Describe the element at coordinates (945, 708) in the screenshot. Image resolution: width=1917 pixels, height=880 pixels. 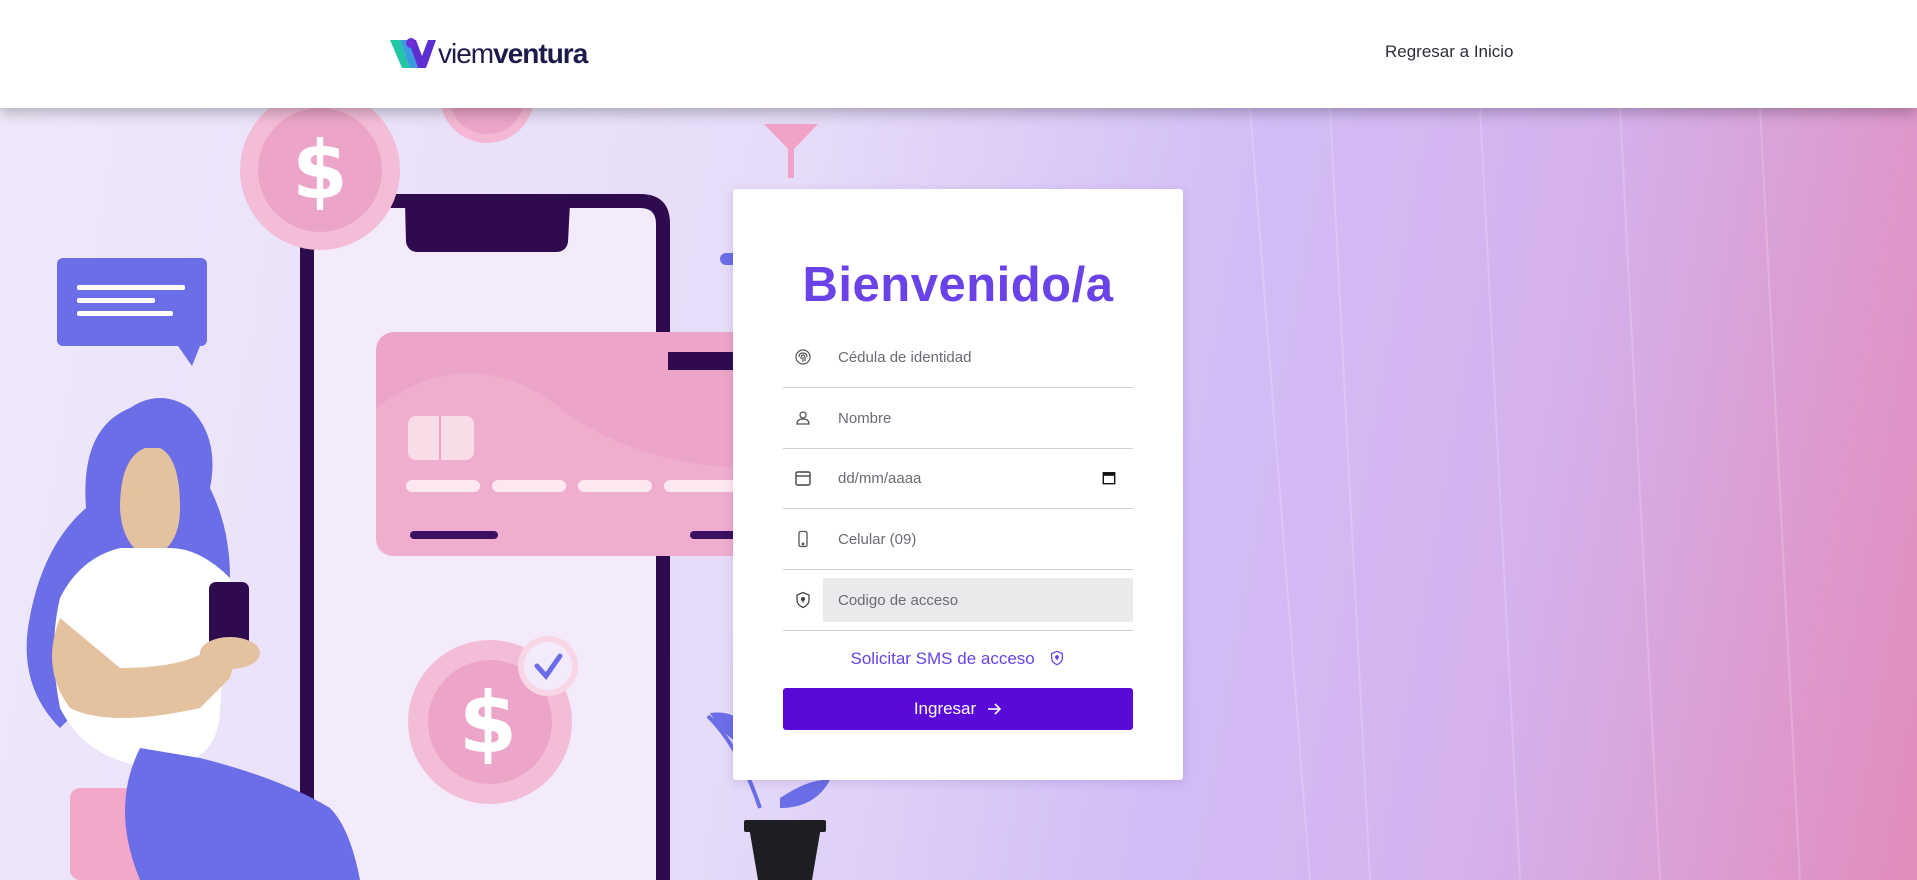
I see `submit-label: Ingresar` at that location.